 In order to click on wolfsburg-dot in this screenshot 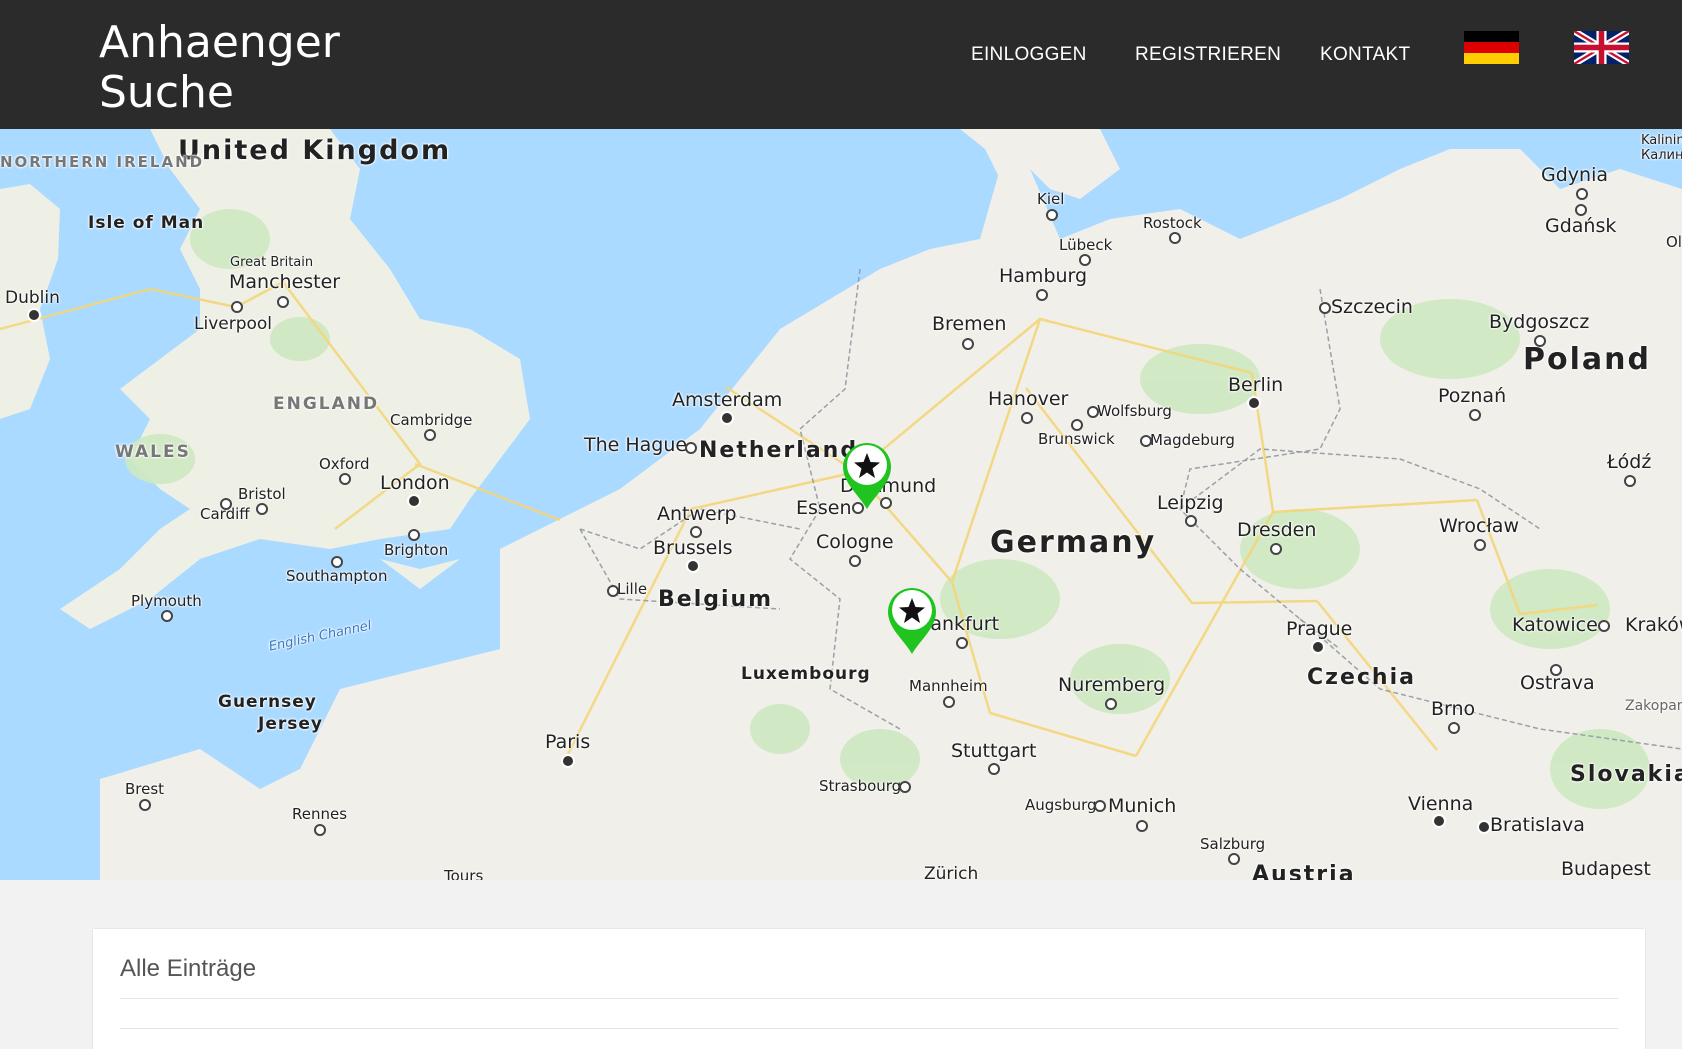, I will do `click(1093, 412)`.